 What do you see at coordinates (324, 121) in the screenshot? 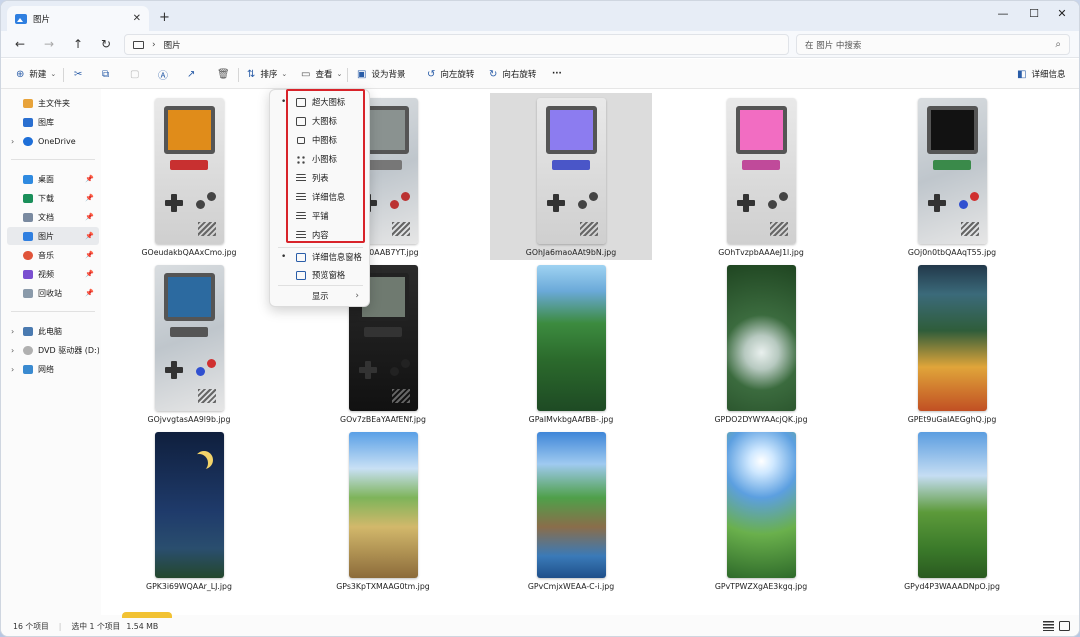
I see `menu-item-label: 大图标` at bounding box center [324, 121].